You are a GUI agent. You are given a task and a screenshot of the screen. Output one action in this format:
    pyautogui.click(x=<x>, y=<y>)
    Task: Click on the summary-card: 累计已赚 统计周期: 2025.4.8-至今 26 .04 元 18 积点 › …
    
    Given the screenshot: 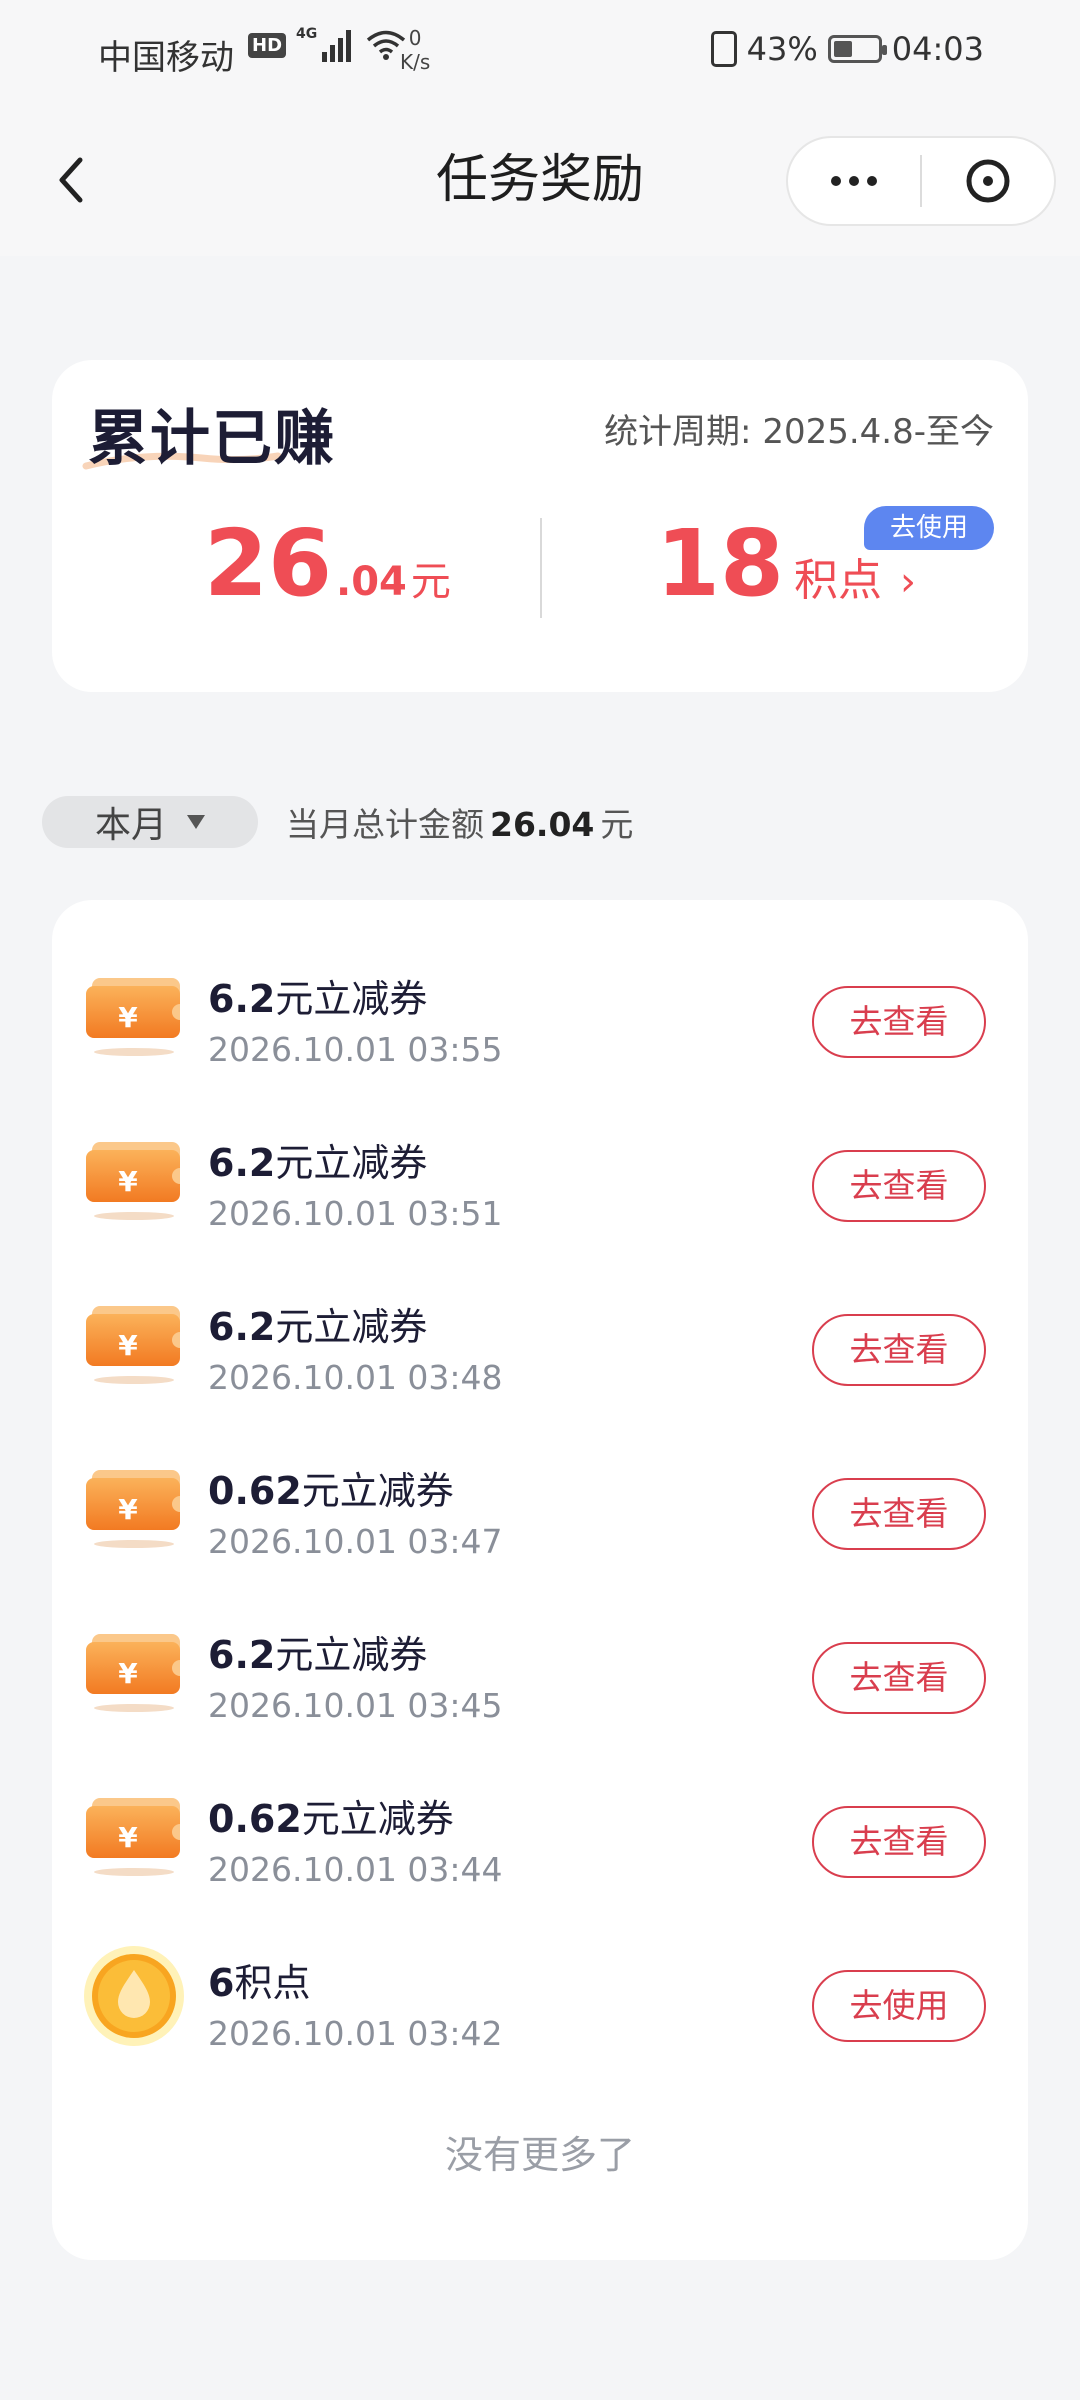 What is the action you would take?
    pyautogui.click(x=540, y=526)
    